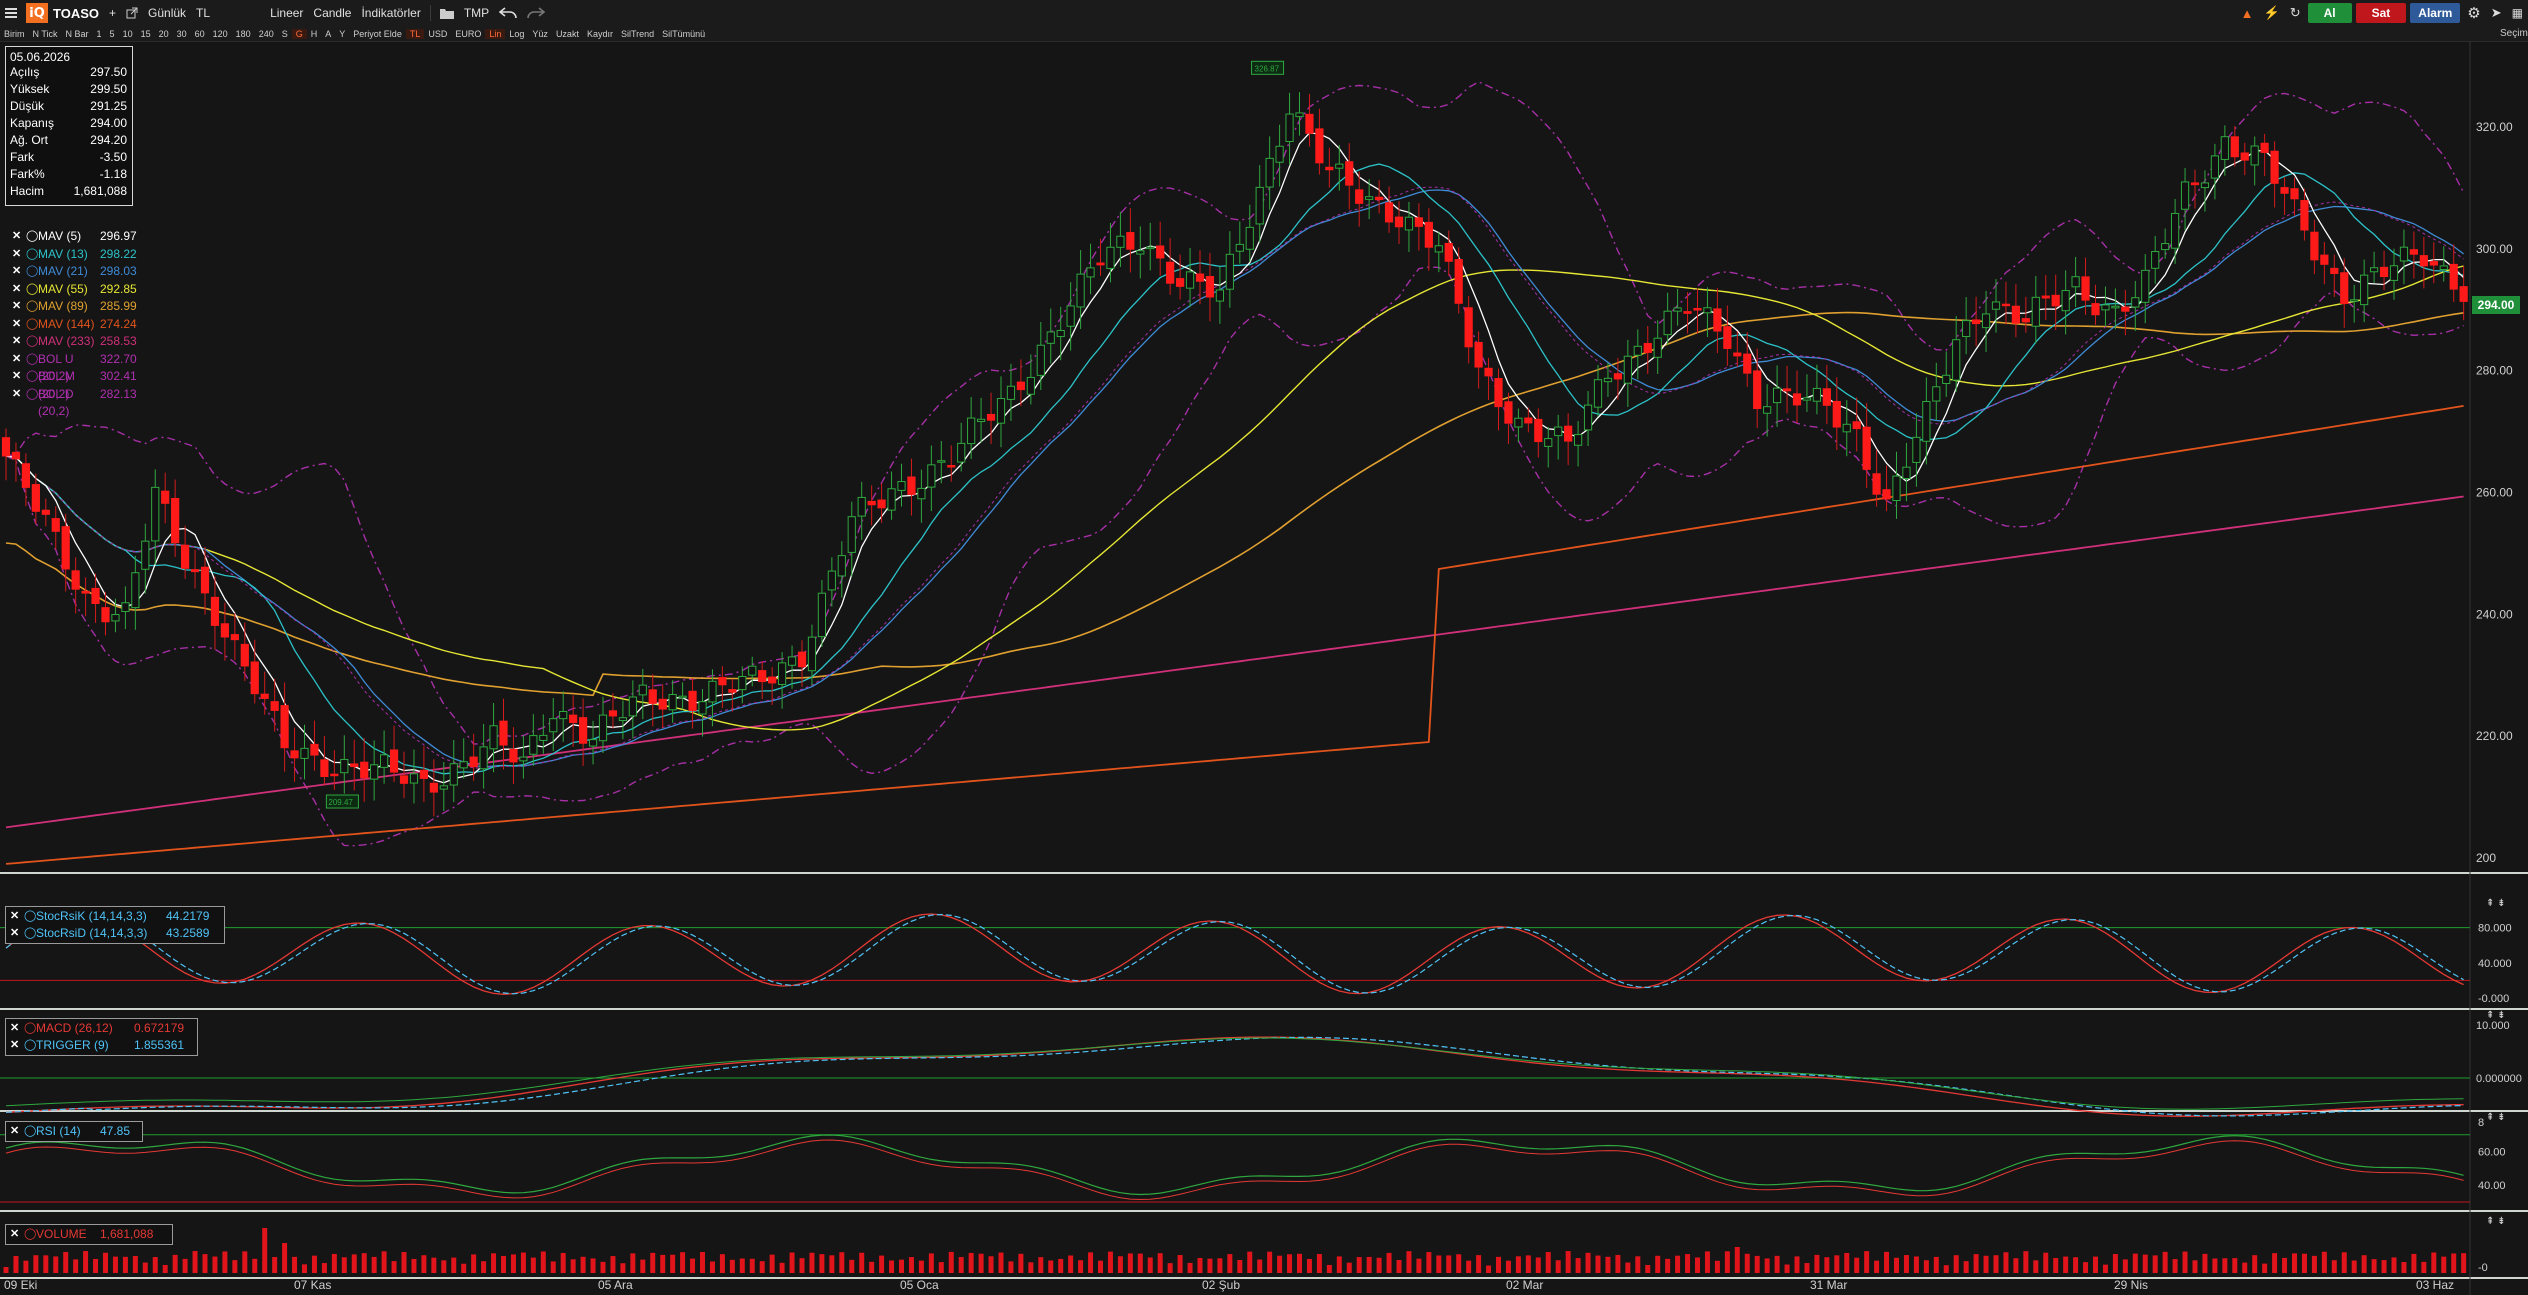  I want to click on period-option: Y, so click(342, 34).